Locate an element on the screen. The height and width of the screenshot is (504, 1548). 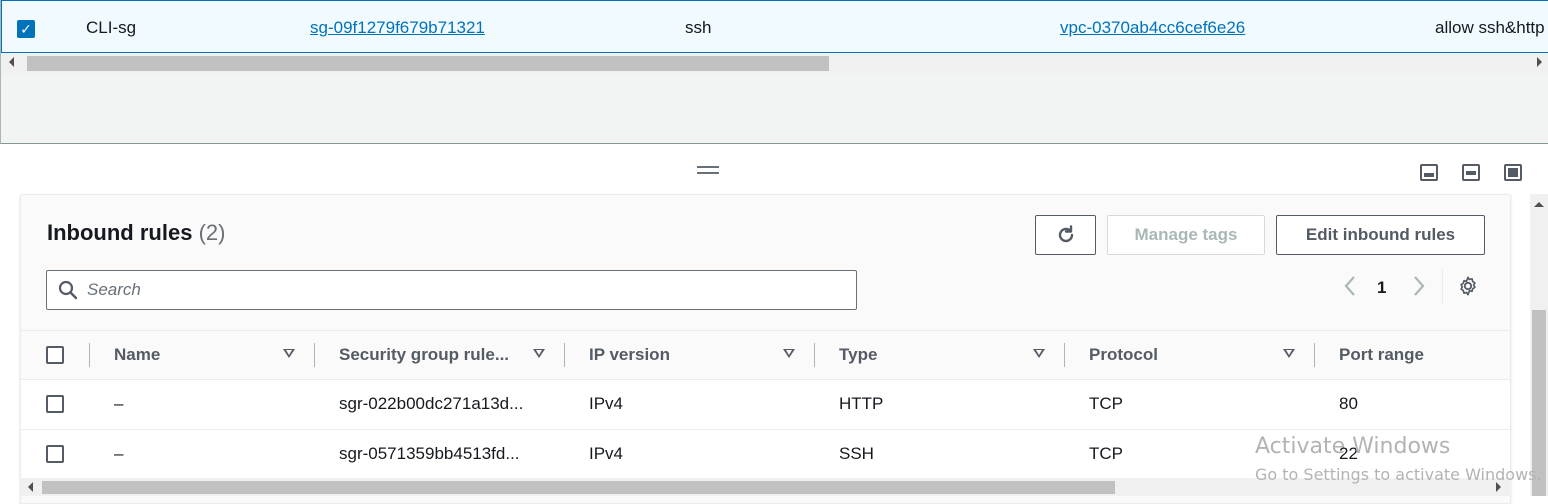
sort-name-icon is located at coordinates (289, 353).